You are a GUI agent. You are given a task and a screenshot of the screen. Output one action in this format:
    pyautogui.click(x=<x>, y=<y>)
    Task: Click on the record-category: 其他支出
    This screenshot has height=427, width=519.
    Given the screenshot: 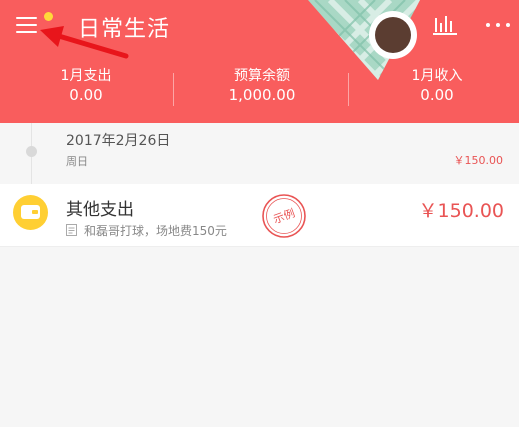 What is the action you would take?
    pyautogui.click(x=100, y=210)
    